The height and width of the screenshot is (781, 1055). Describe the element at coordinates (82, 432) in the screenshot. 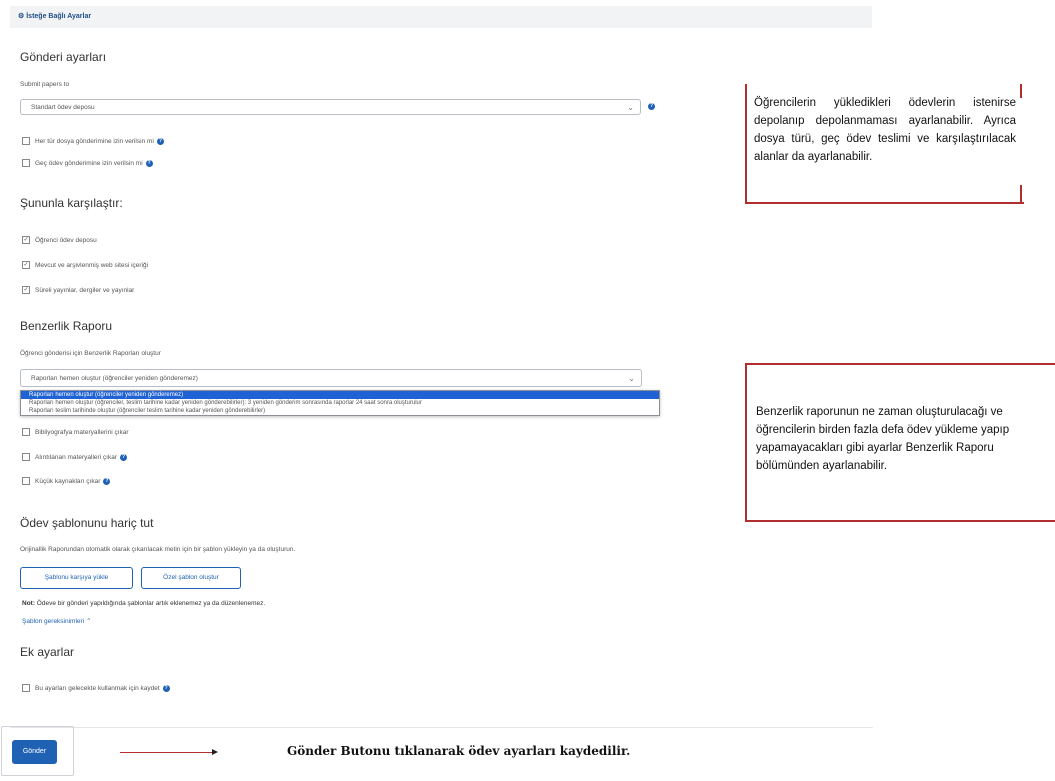

I see `exclude-bib-label: Bibliyografya materyallerini çıkar` at that location.